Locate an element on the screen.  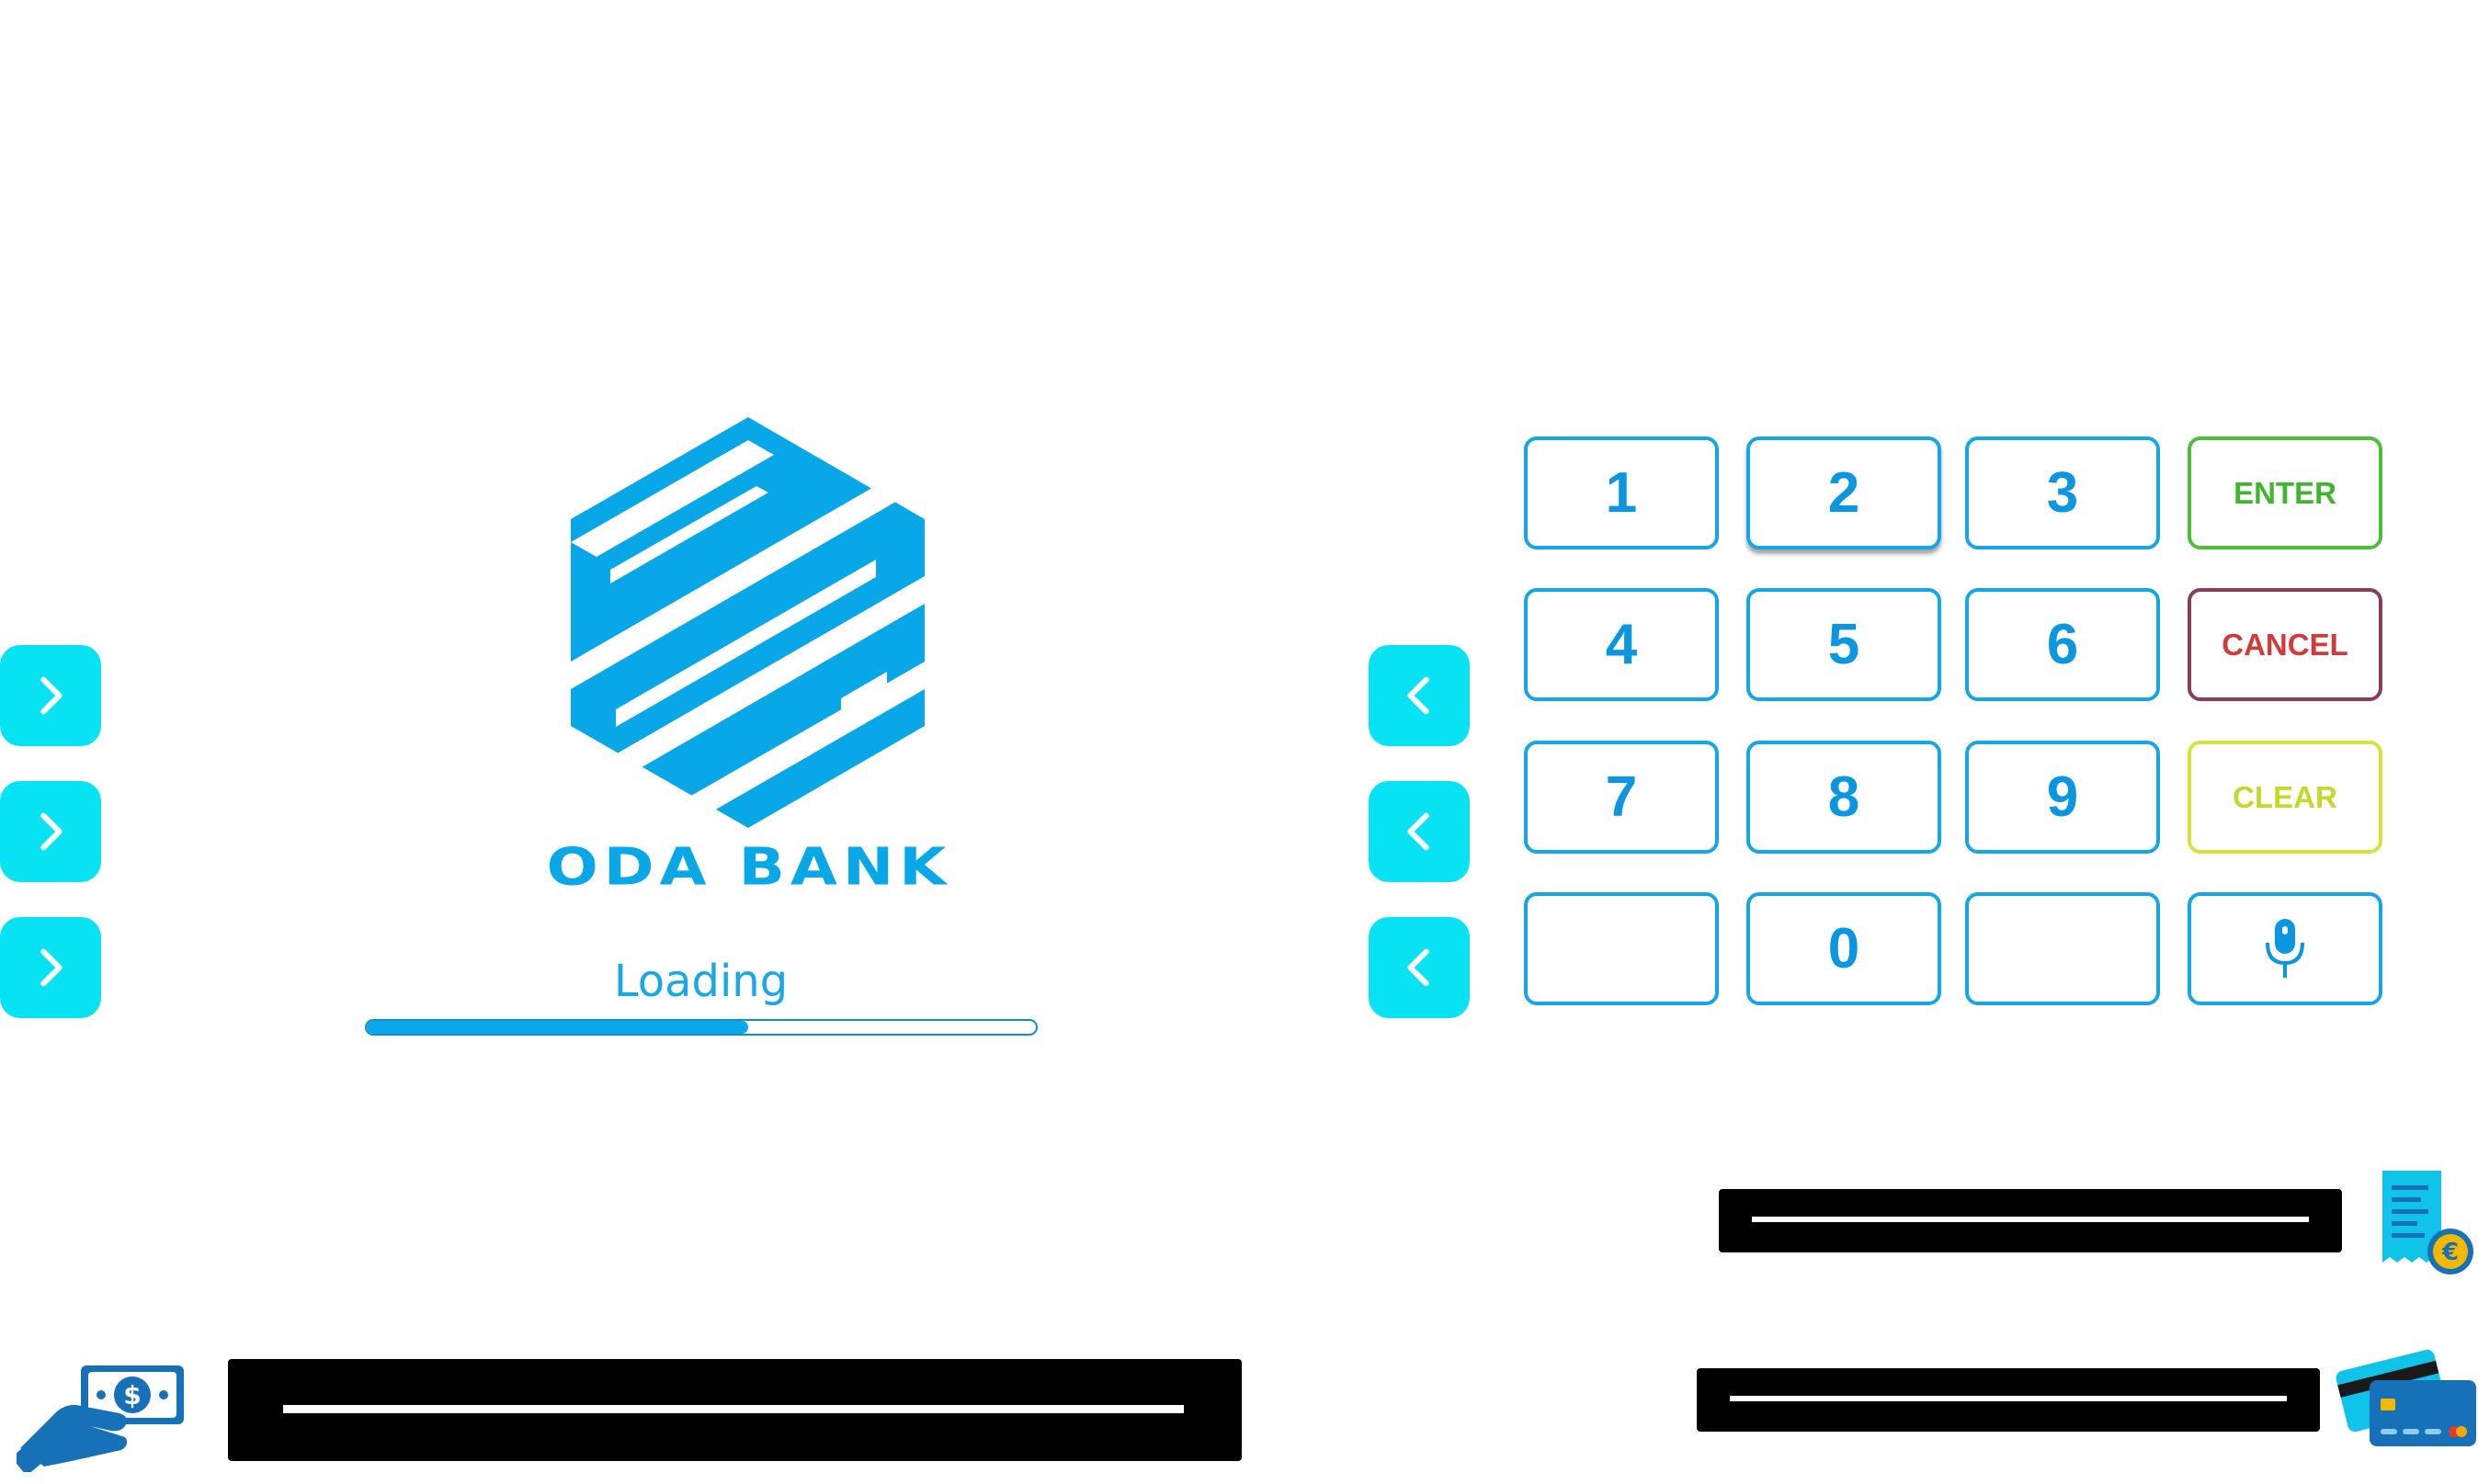
loading-progress-fill is located at coordinates (557, 1027).